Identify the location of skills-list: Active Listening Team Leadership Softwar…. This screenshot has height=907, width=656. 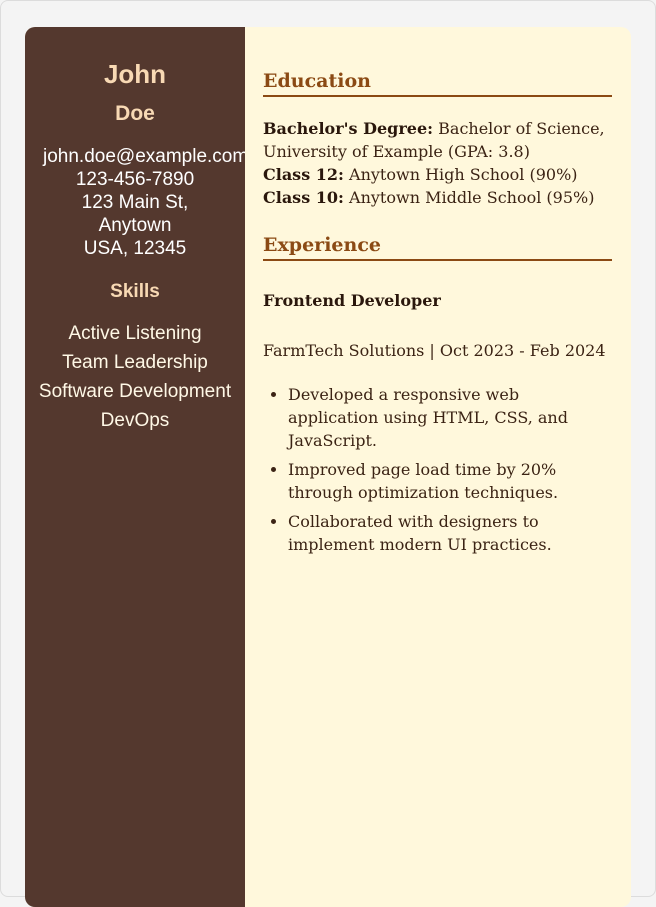
(135, 377).